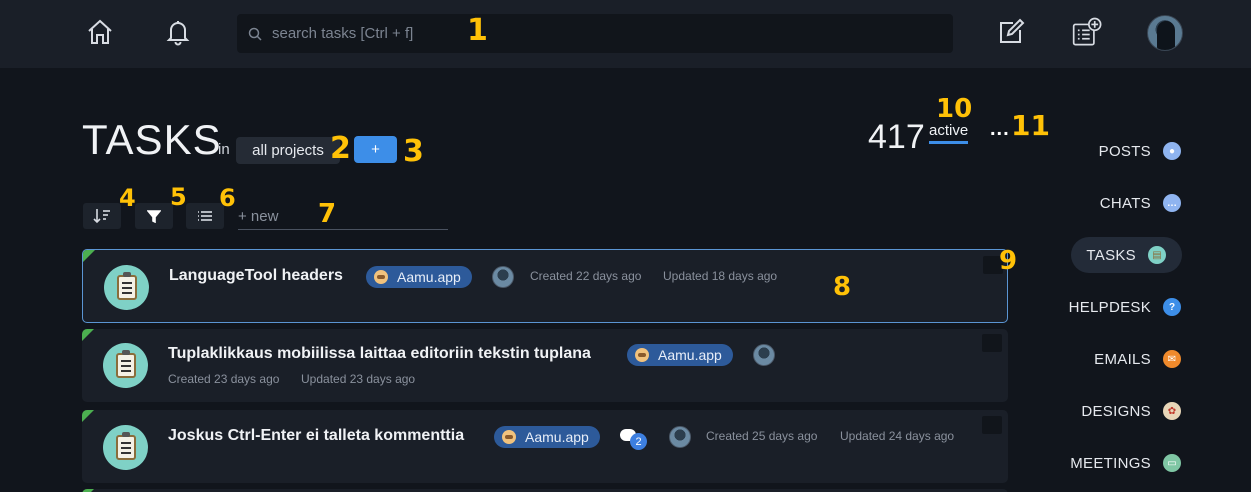 Image resolution: width=1251 pixels, height=492 pixels. Describe the element at coordinates (1011, 32) in the screenshot. I see `edit-icon` at that location.